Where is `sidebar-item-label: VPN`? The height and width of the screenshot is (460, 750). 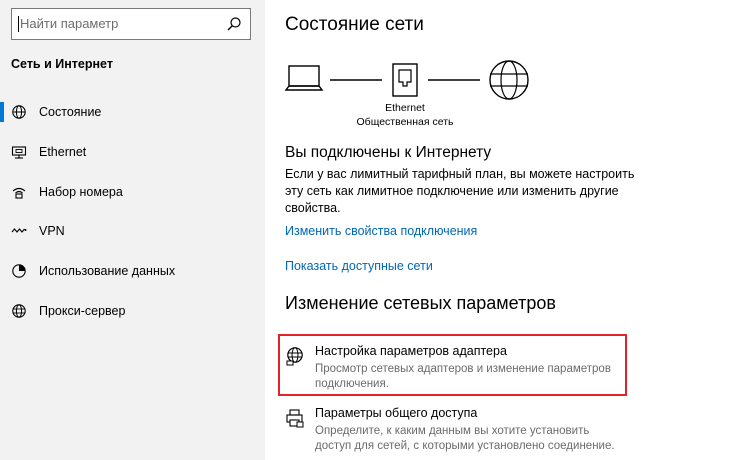
sidebar-item-label: VPN is located at coordinates (52, 231).